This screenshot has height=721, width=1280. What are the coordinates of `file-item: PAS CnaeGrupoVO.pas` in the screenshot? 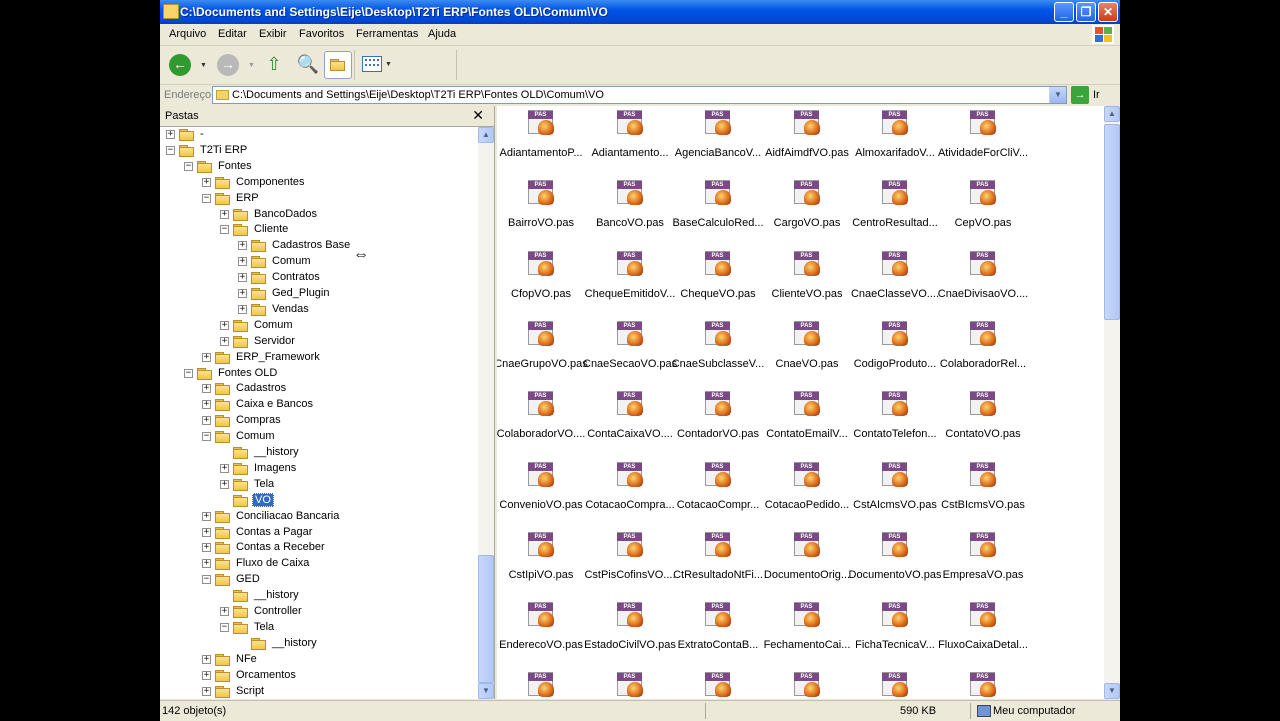 It's located at (542, 353).